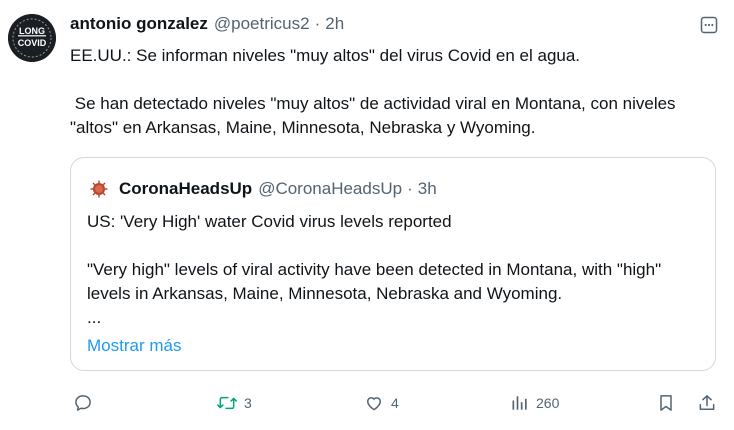  I want to click on avatar-text-top: LONG, so click(32, 31).